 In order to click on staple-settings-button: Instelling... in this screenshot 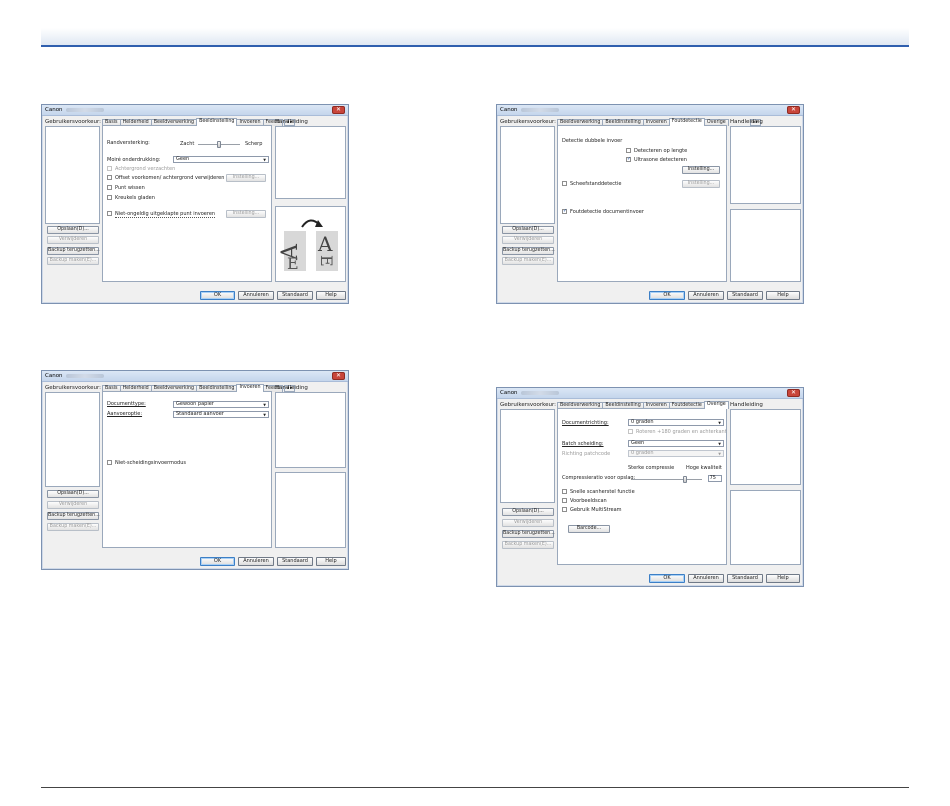, I will do `click(701, 184)`.